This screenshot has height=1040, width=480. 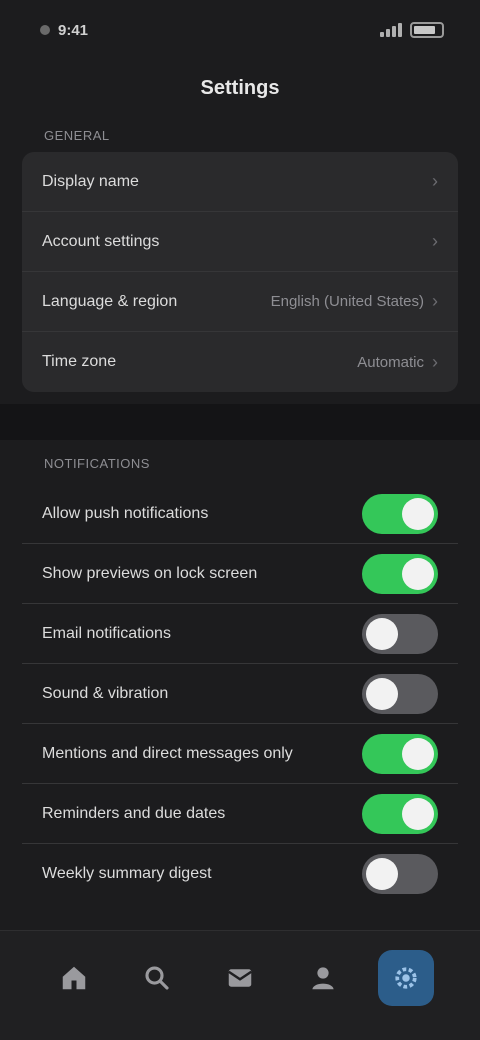 What do you see at coordinates (97, 463) in the screenshot?
I see `section-label-notifications: NOTIFICATIONS` at bounding box center [97, 463].